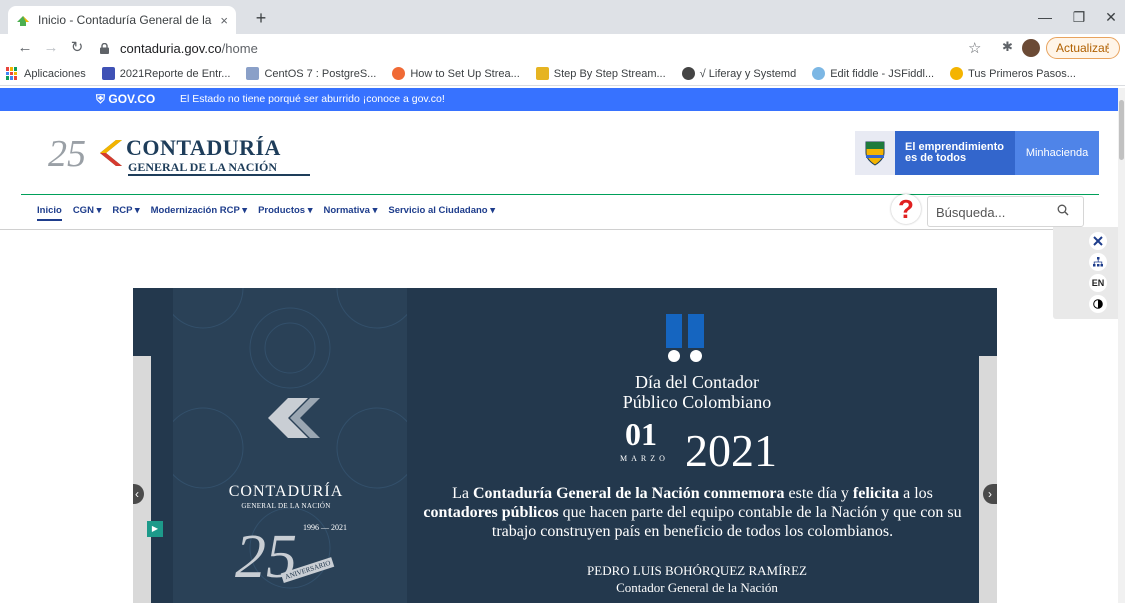 Image resolution: width=1125 pixels, height=603 pixels. What do you see at coordinates (1031, 48) in the screenshot?
I see `profile-avatar` at bounding box center [1031, 48].